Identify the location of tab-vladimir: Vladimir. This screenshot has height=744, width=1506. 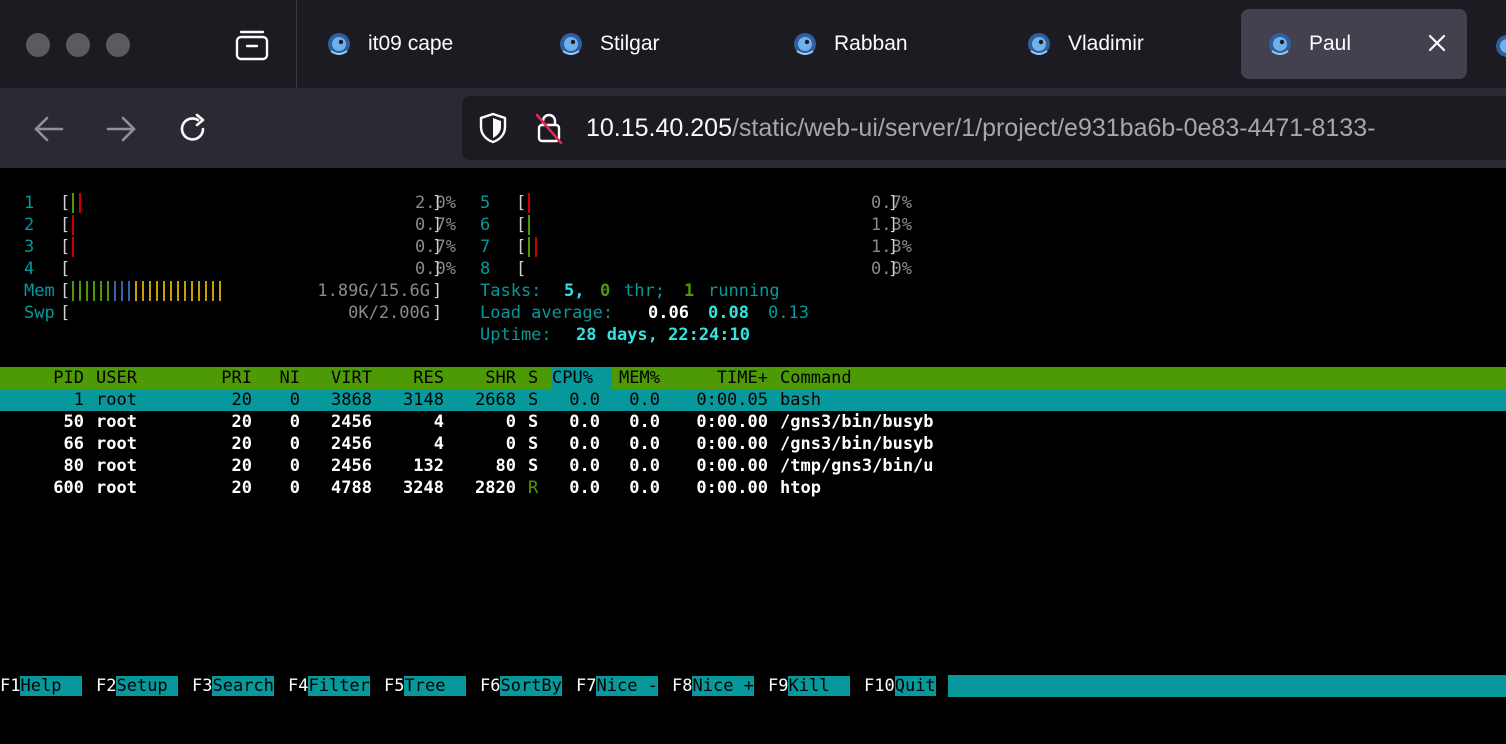
(1110, 44).